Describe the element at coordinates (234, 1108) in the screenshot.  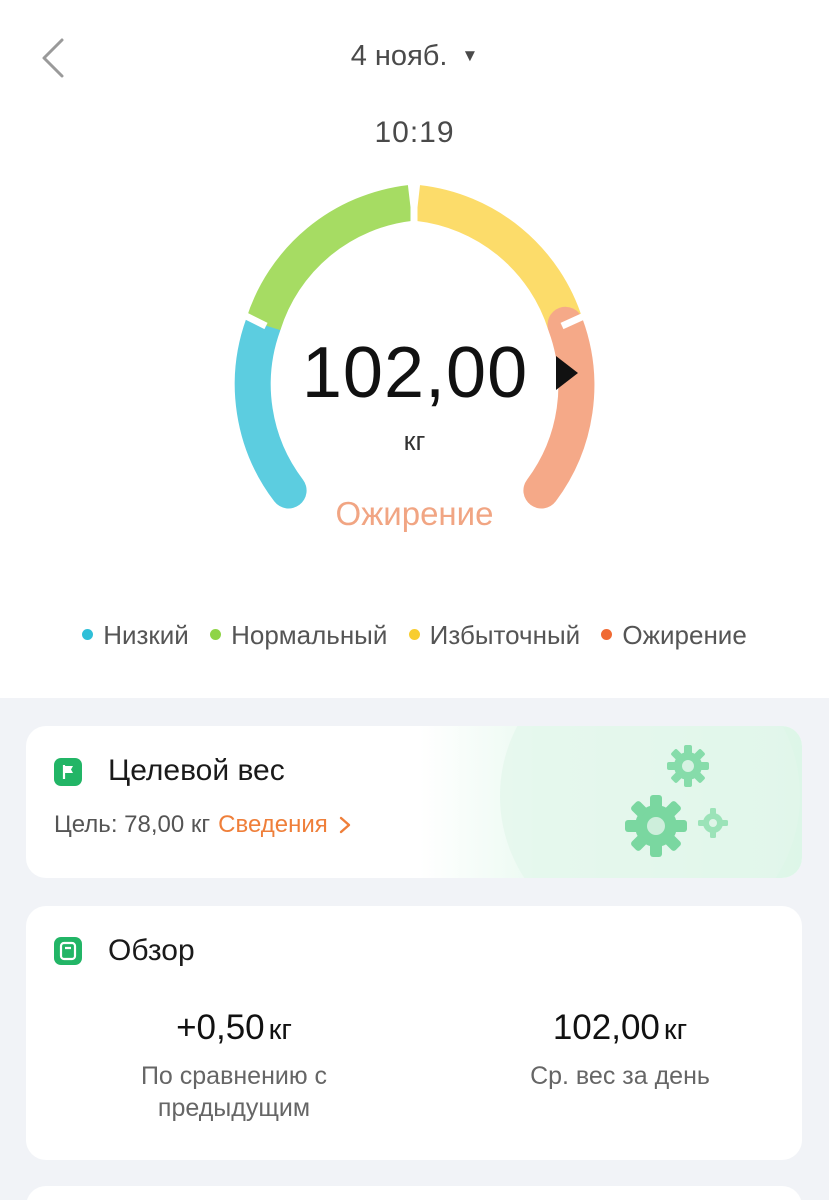
I see `stat-label-line: предыдущим` at that location.